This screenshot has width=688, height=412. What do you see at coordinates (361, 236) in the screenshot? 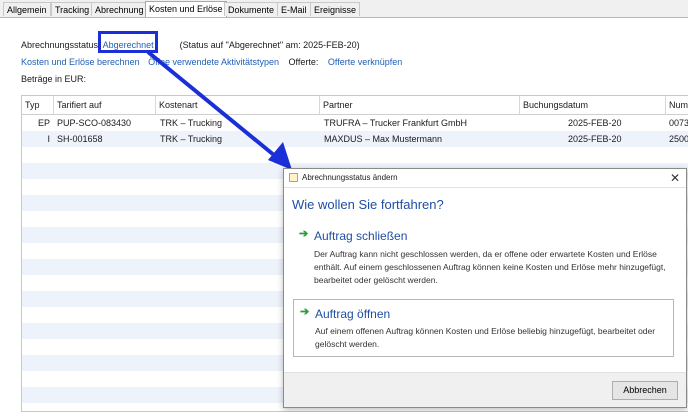
I see `option-title: Auftrag schließen` at bounding box center [361, 236].